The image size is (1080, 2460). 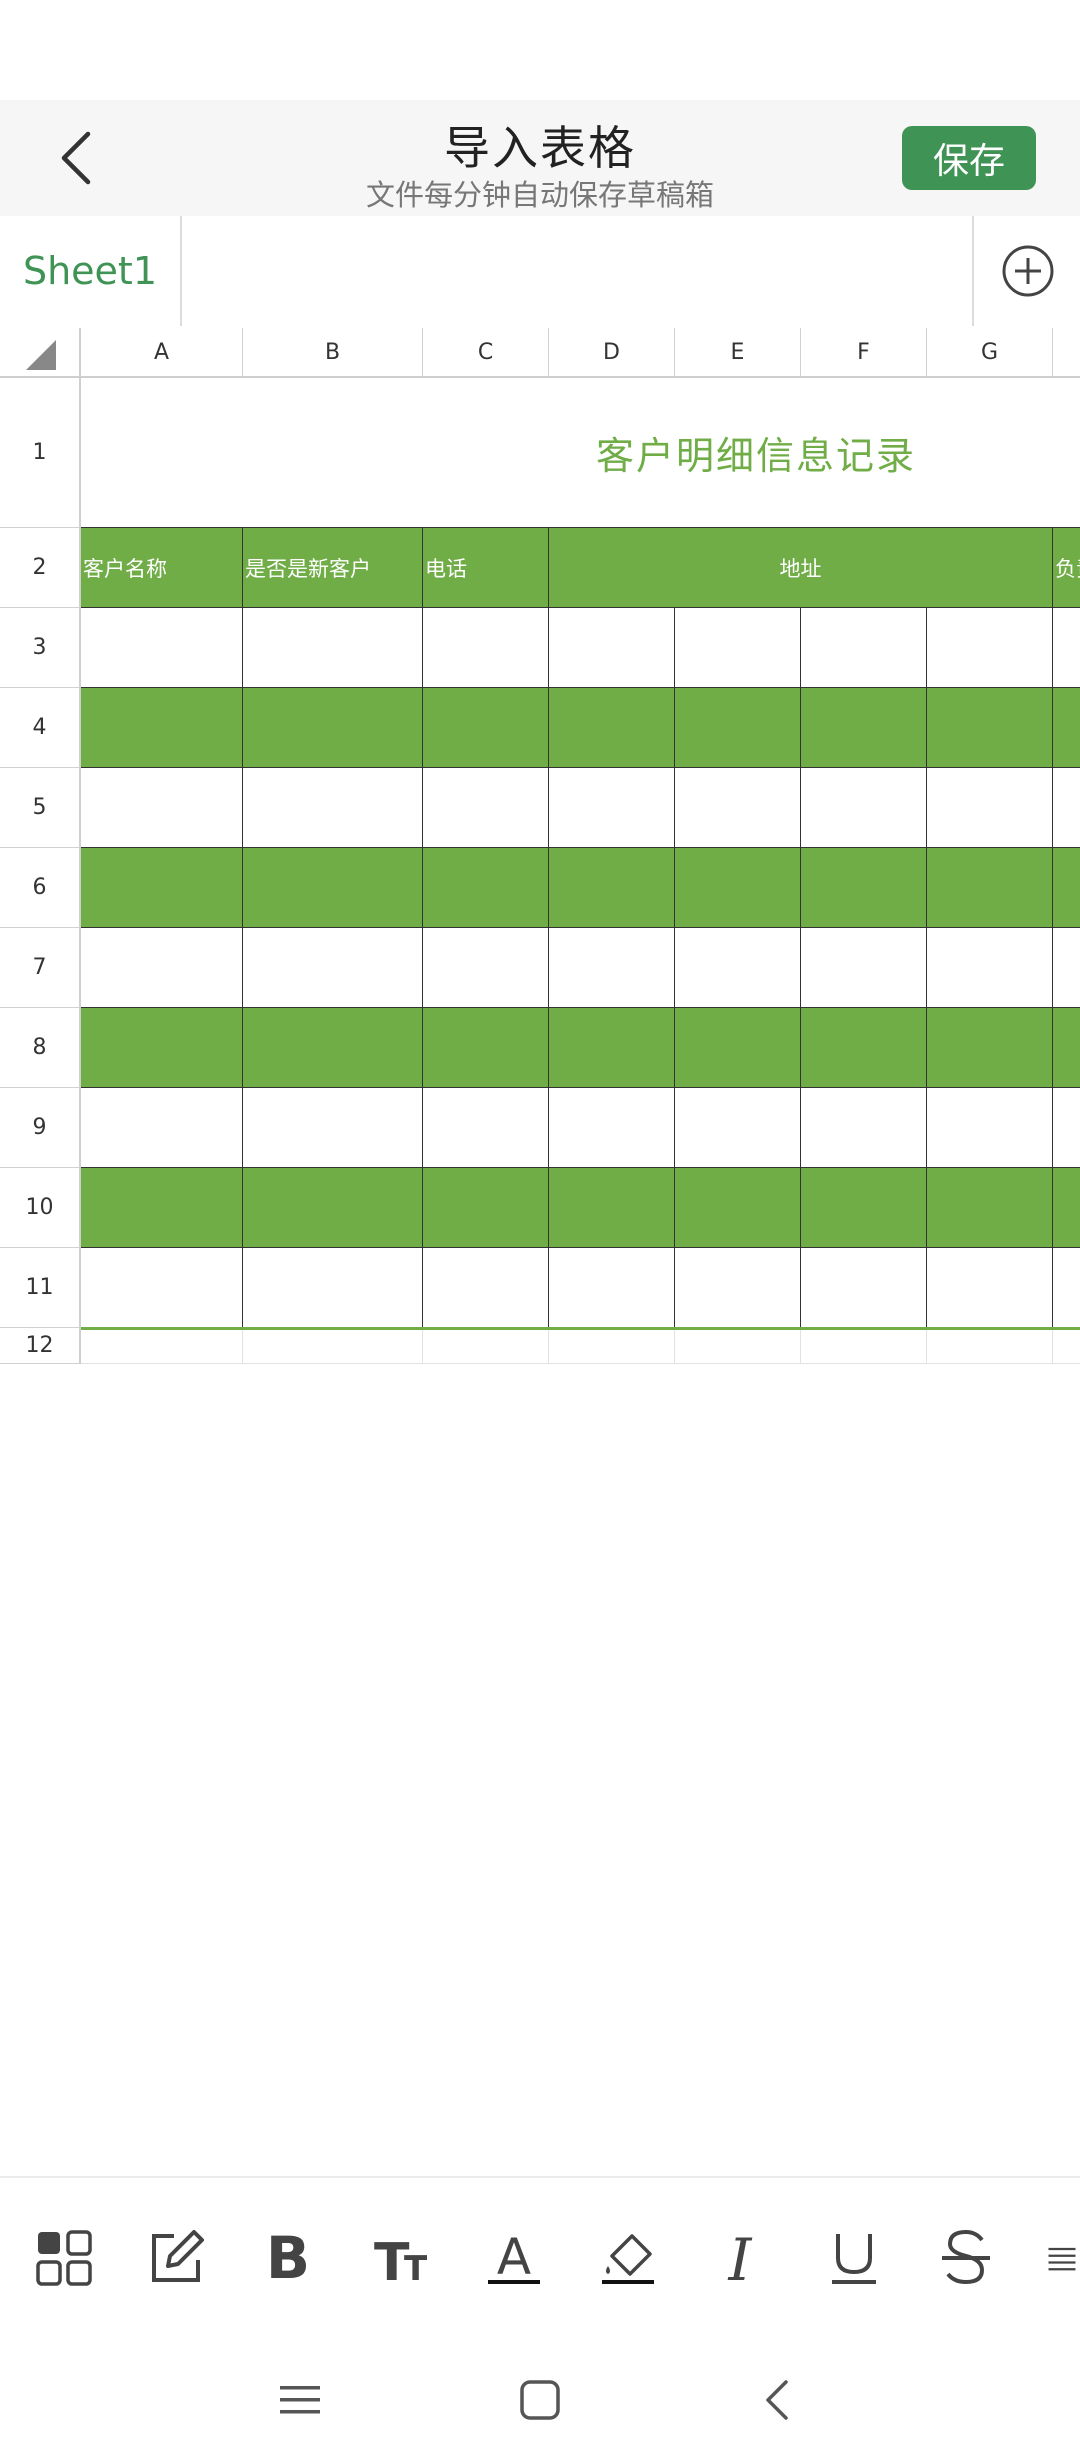 What do you see at coordinates (738, 648) in the screenshot?
I see `cell-e3` at bounding box center [738, 648].